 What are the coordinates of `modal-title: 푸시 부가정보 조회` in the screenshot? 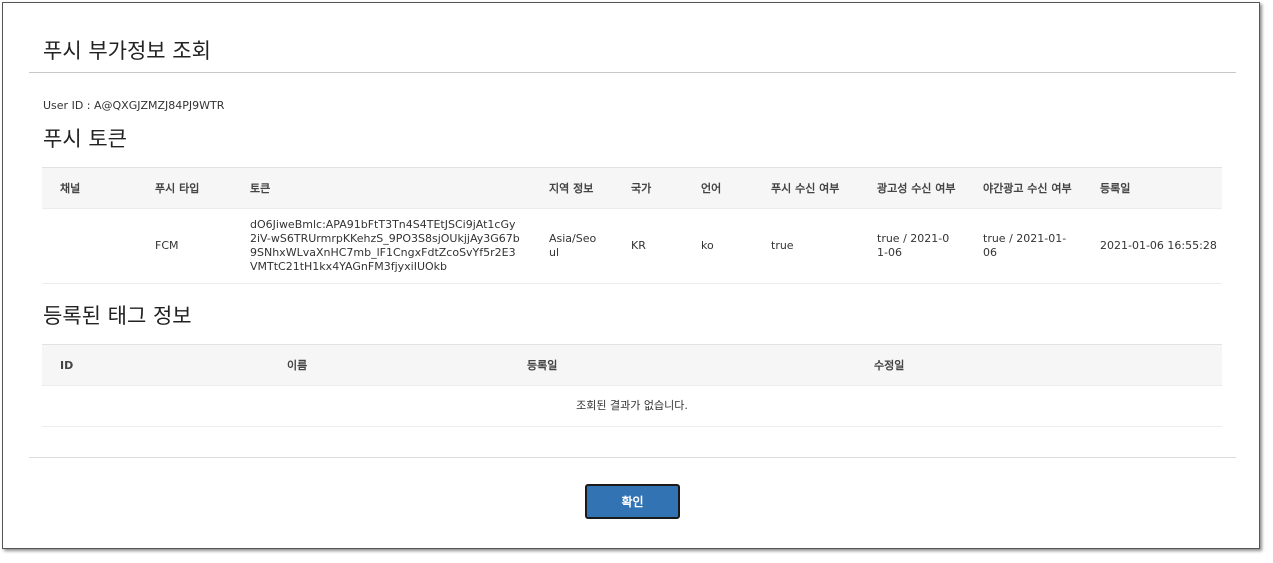 It's located at (127, 51).